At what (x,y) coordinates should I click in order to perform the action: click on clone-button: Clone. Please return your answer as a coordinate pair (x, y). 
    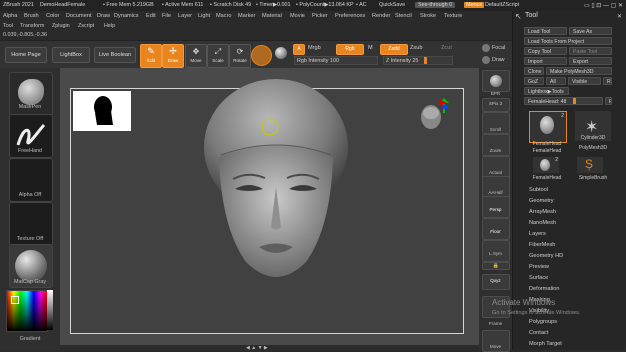
    Looking at the image, I should click on (534, 71).